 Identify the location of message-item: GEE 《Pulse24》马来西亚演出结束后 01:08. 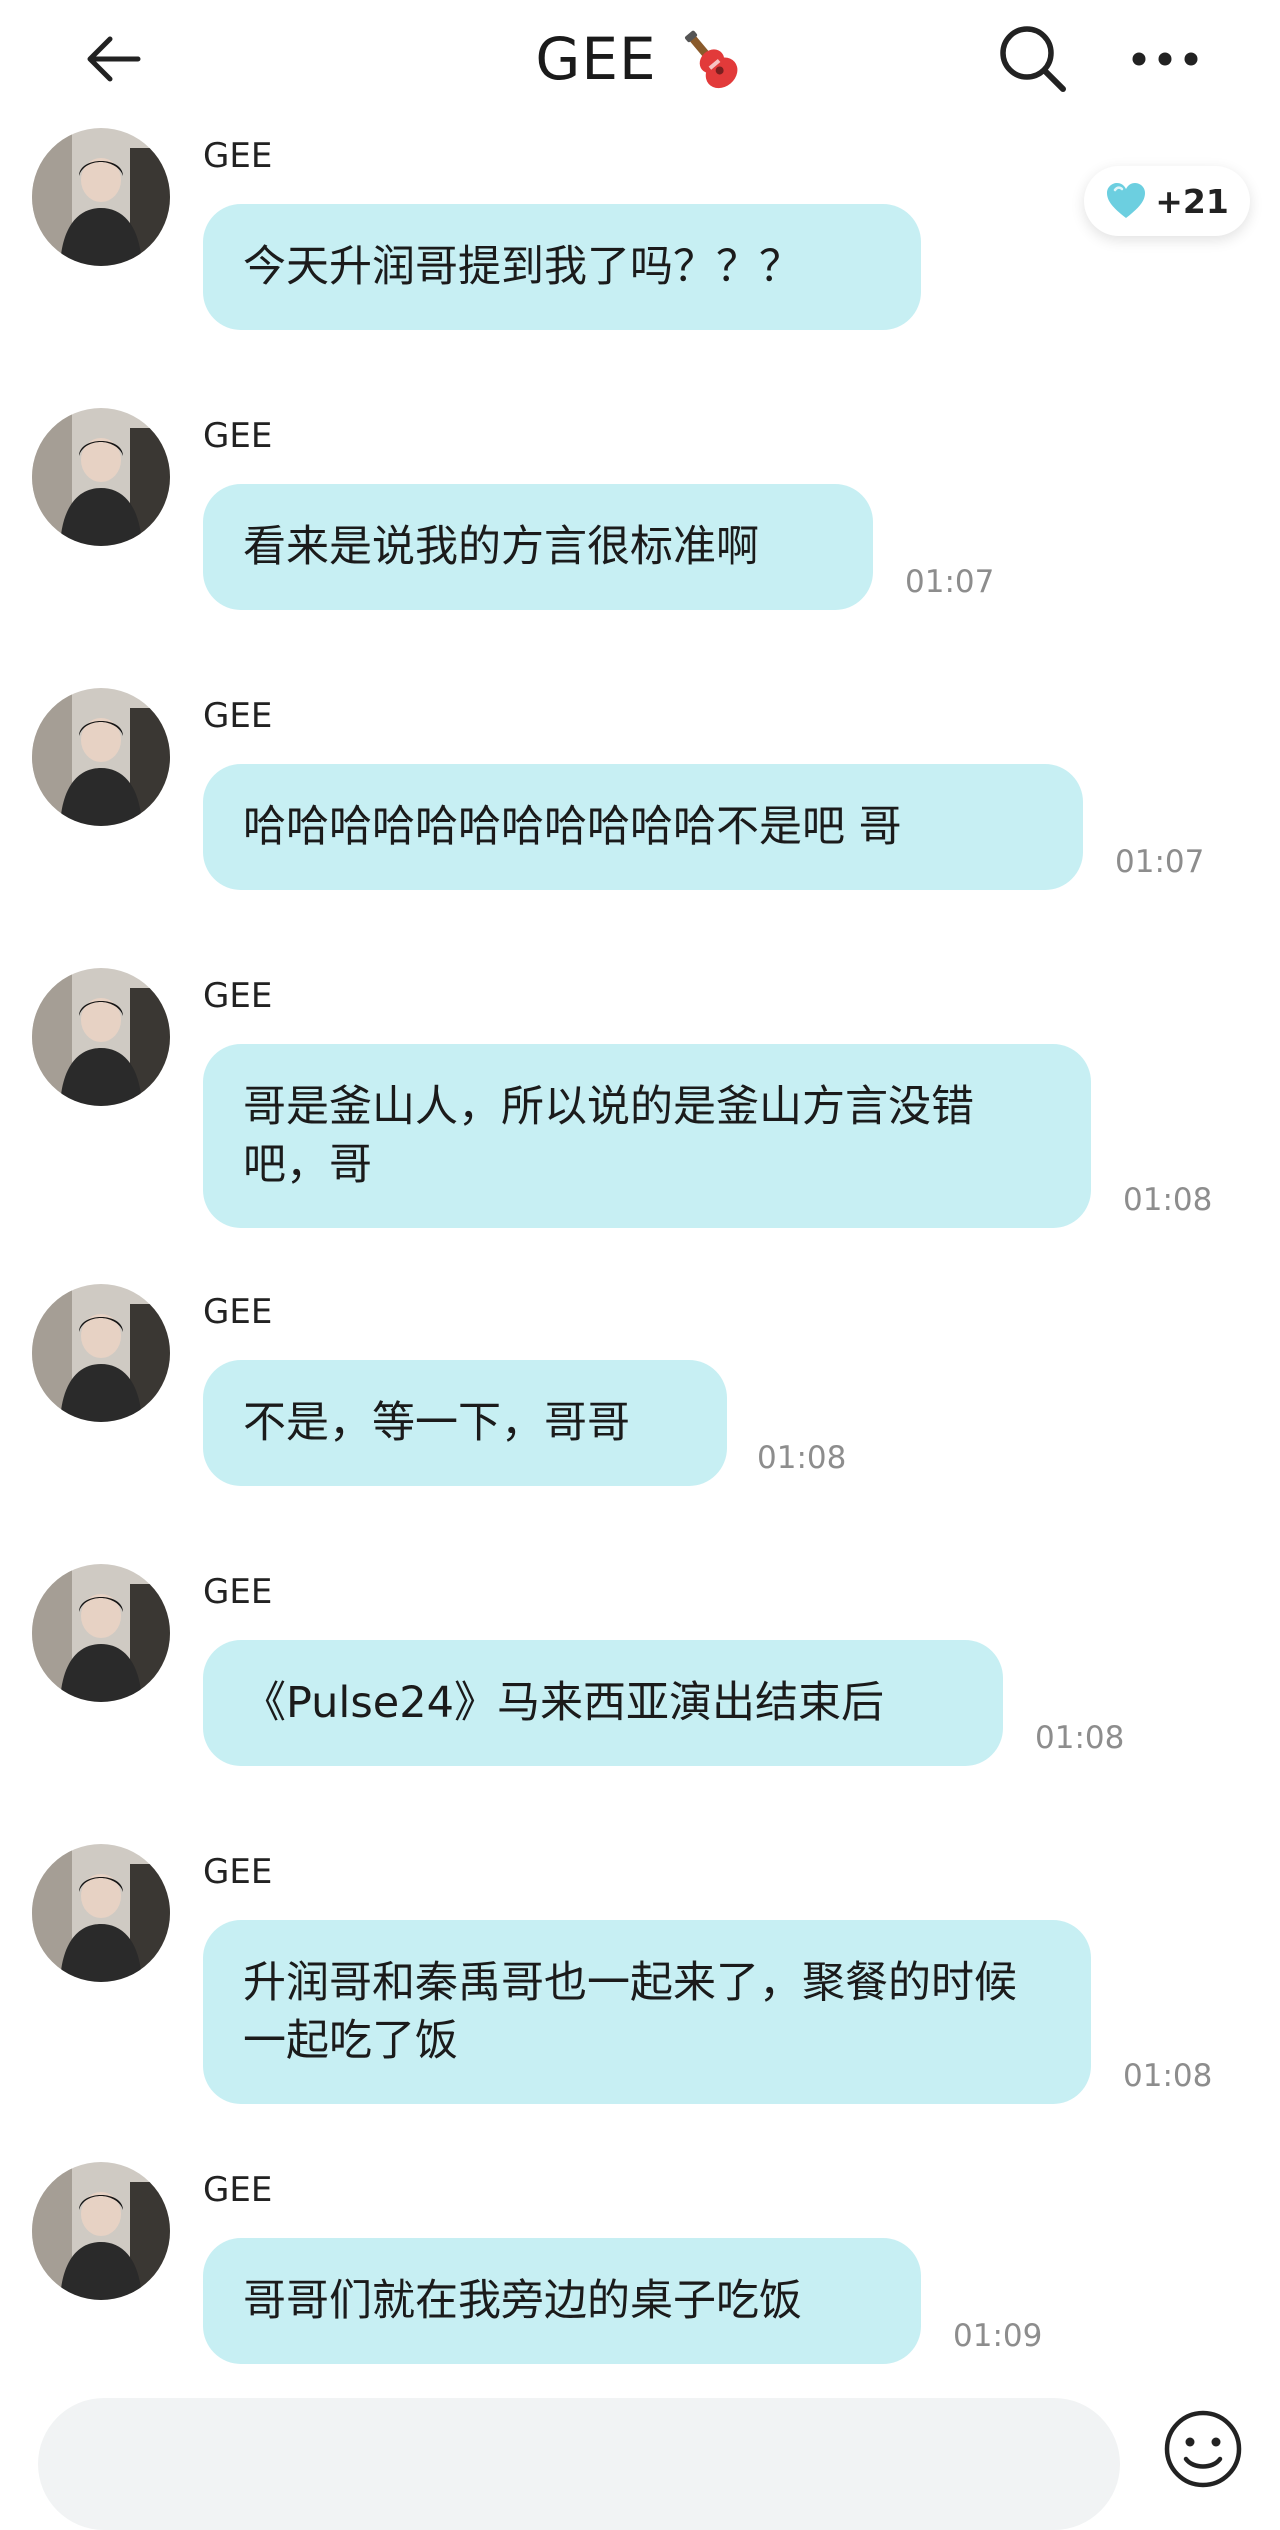
(640, 1674).